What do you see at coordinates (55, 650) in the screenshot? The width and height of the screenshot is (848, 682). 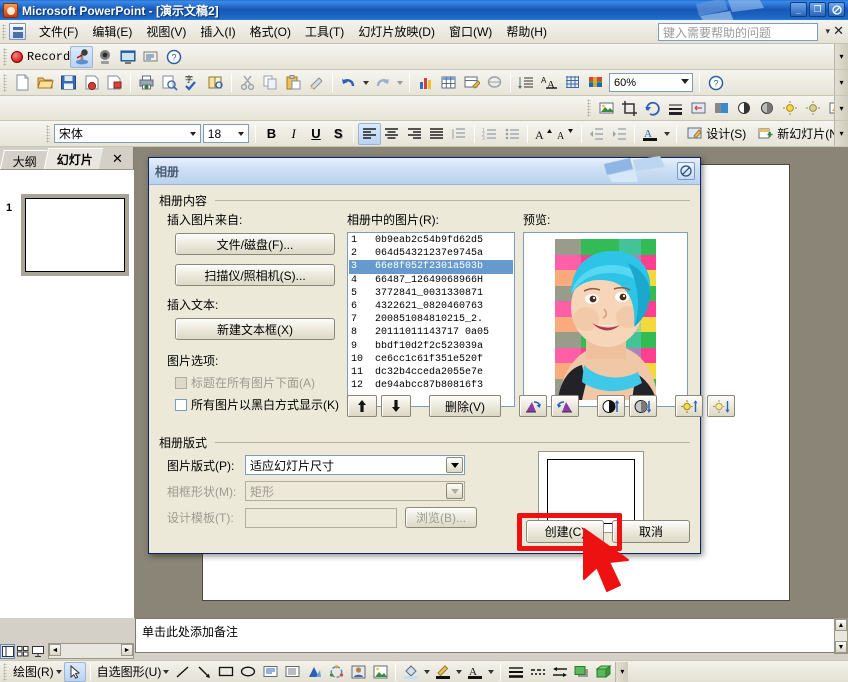 I see `scroll-left-icon: ◄` at bounding box center [55, 650].